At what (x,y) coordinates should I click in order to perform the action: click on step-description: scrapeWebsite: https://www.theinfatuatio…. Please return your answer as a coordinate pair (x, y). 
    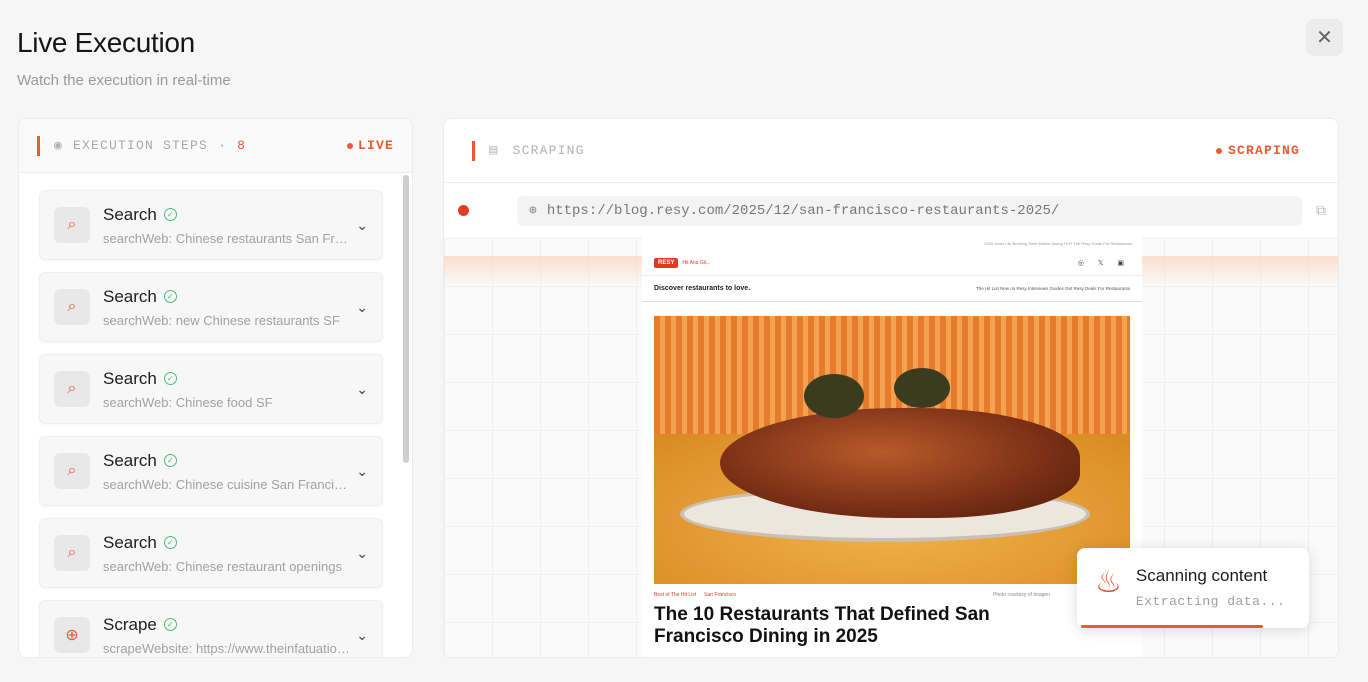
    Looking at the image, I should click on (226, 648).